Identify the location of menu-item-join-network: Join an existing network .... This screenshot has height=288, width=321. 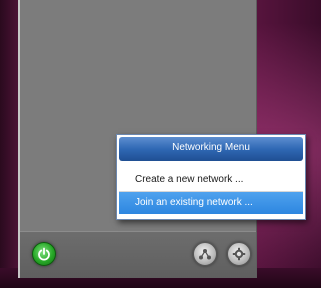
(211, 203).